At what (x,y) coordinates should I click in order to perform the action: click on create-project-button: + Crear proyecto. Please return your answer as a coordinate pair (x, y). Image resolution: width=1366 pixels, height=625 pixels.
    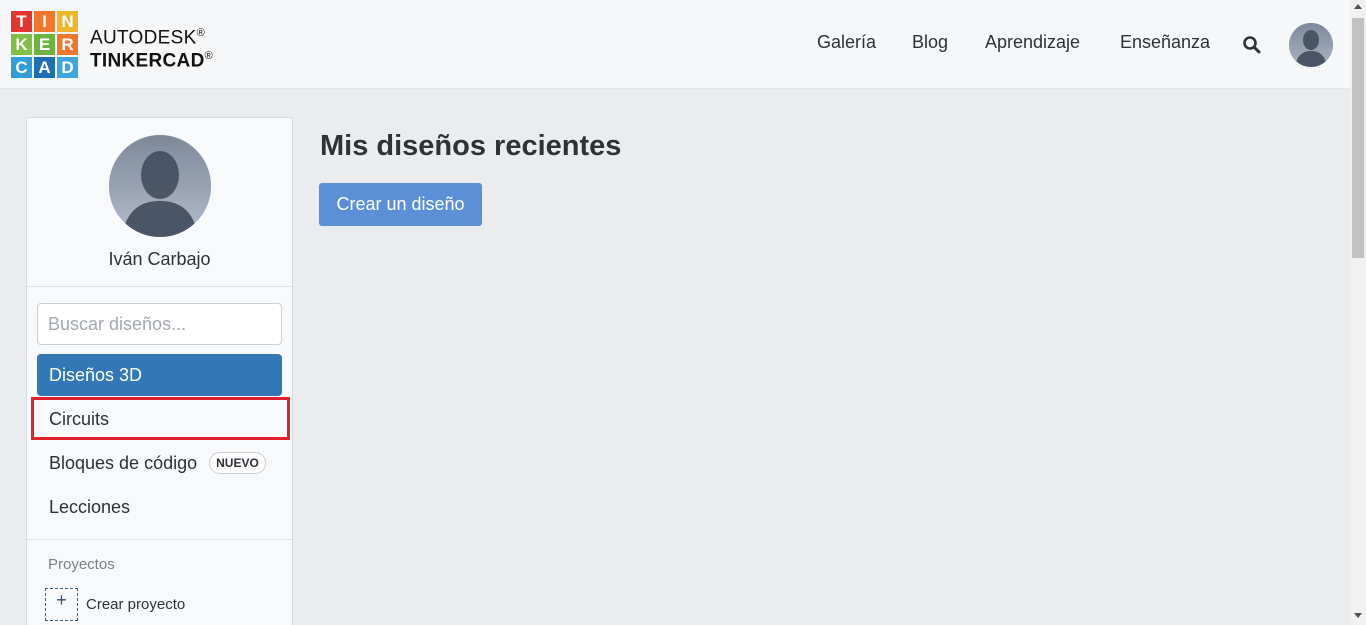
    Looking at the image, I should click on (115, 604).